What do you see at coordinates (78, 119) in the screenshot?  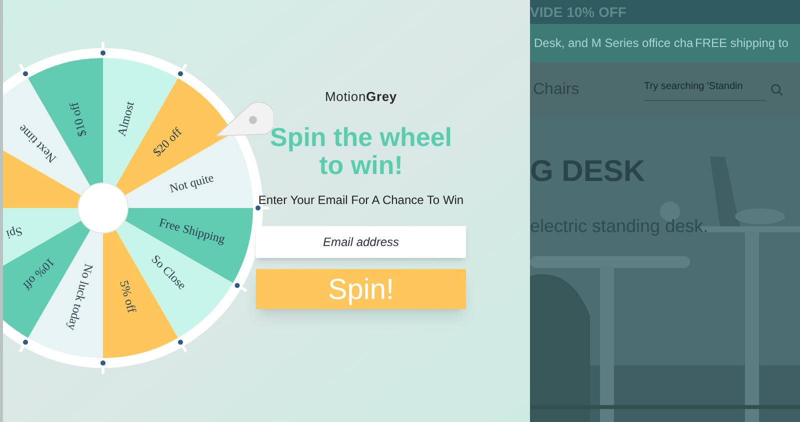 I see `wheel-label: $10 off` at bounding box center [78, 119].